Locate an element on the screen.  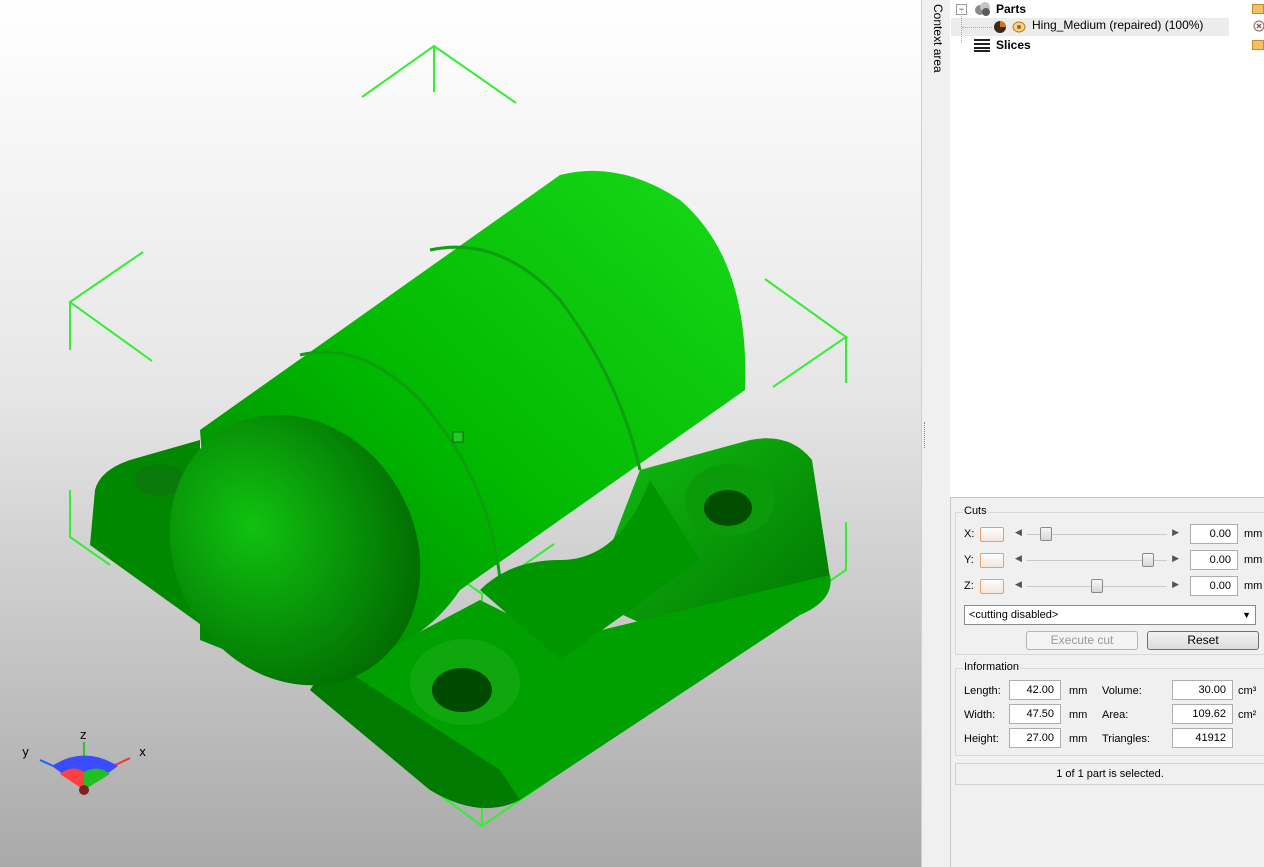
tree-item-part: Hing_Medium (repaired) (100%) is located at coordinates (1090, 27).